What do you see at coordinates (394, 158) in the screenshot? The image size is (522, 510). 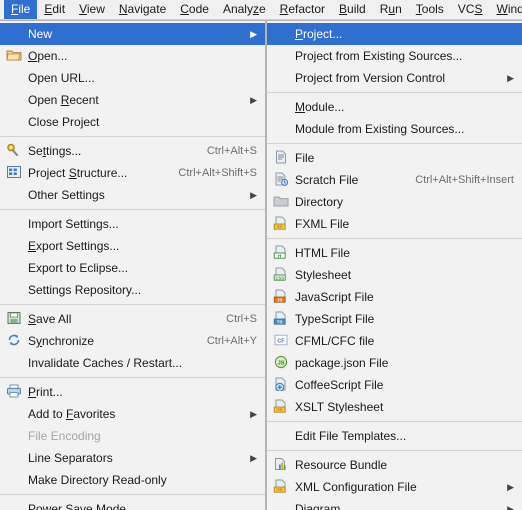 I see `menu-item-file: File` at bounding box center [394, 158].